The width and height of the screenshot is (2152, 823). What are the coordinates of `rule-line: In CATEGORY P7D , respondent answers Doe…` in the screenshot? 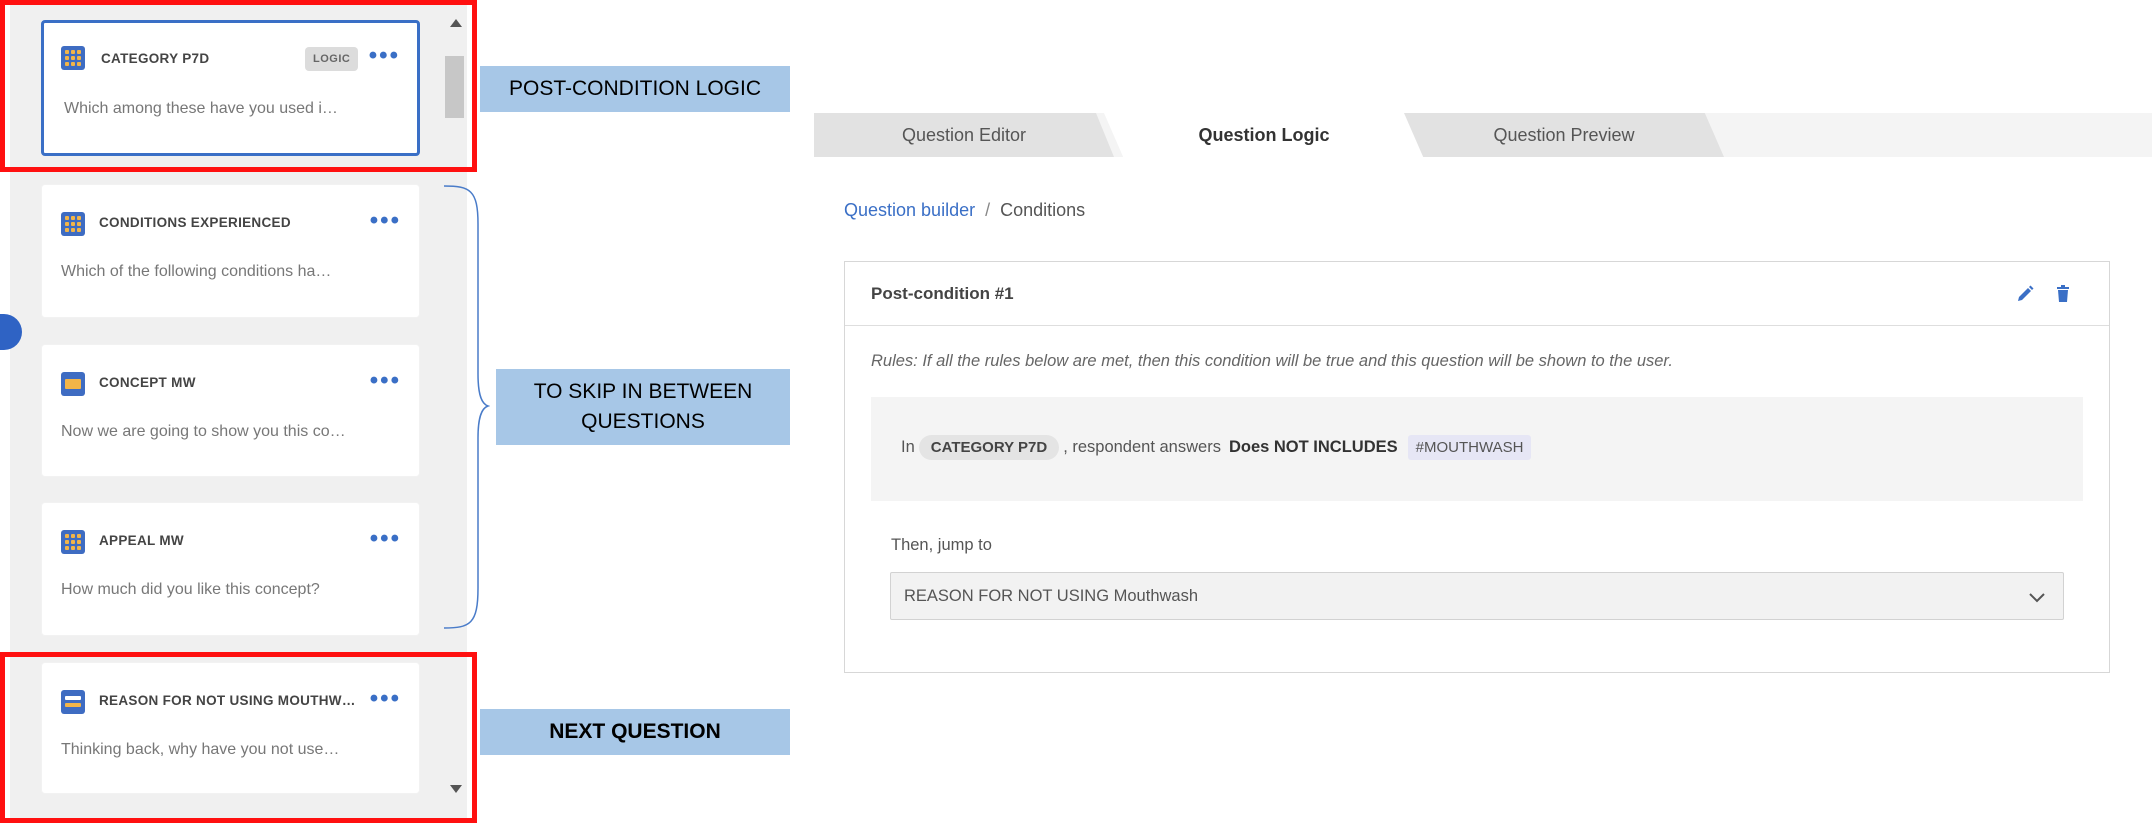 It's located at (1216, 447).